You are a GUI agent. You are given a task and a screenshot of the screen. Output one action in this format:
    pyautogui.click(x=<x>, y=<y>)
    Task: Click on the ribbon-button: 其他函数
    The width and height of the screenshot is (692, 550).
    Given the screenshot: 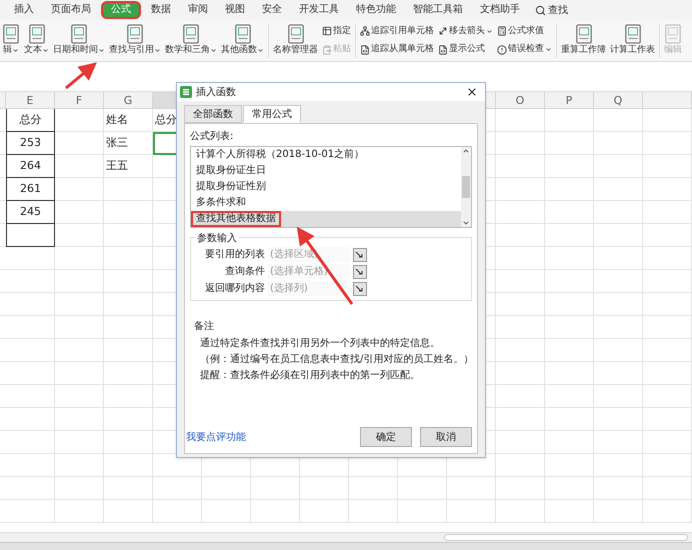 What is the action you would take?
    pyautogui.click(x=242, y=41)
    